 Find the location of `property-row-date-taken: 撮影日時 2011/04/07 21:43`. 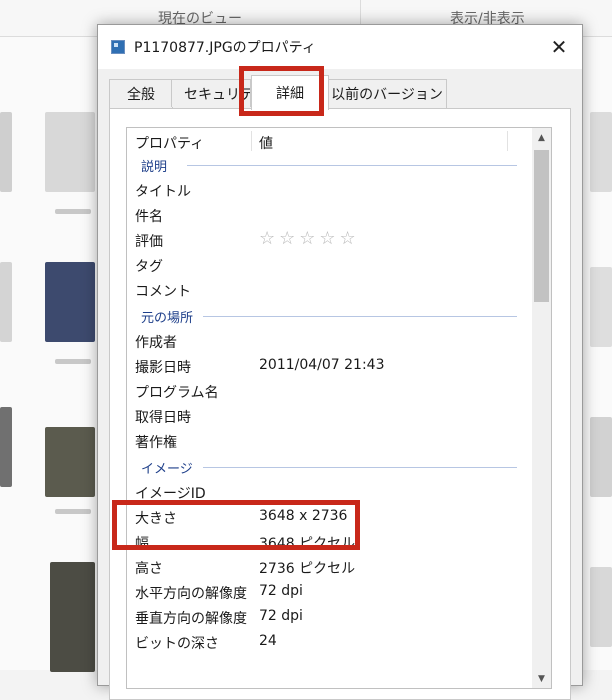

property-row-date-taken: 撮影日時 2011/04/07 21:43 is located at coordinates (329, 366).